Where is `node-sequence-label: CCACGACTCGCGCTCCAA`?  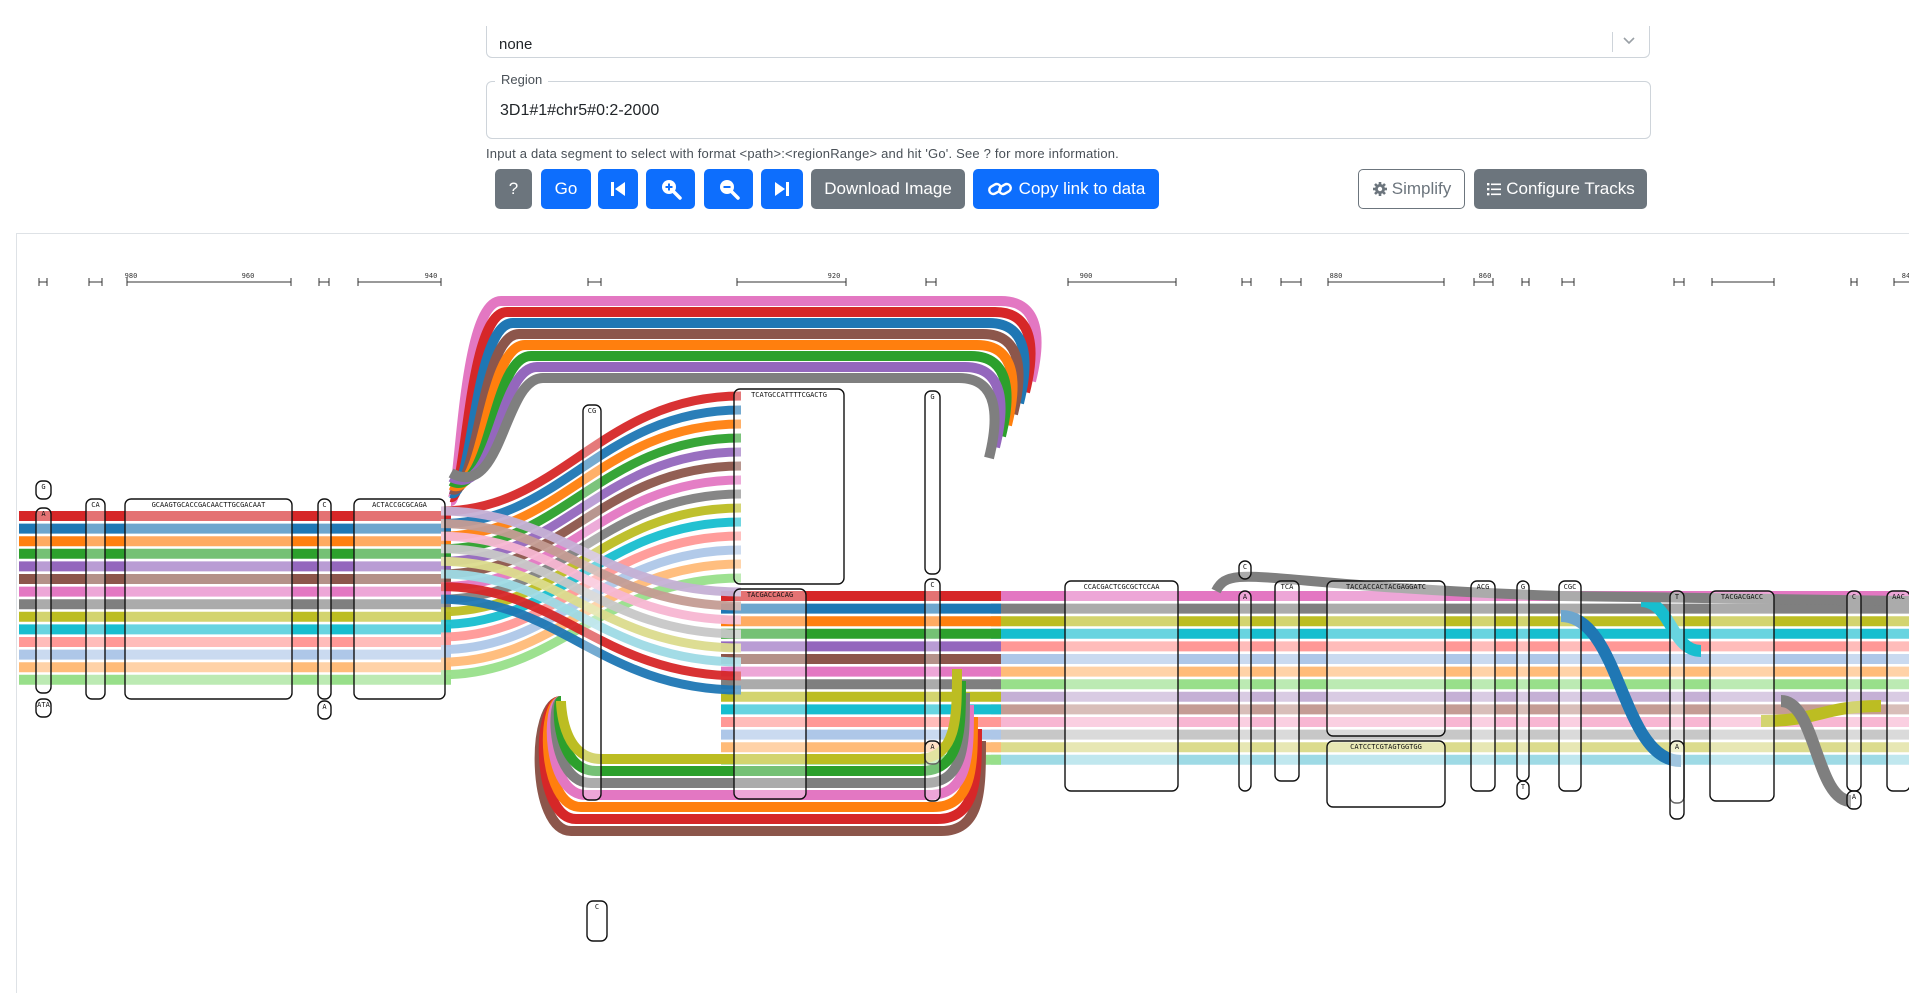
node-sequence-label: CCACGACTCGCGCTCCAA is located at coordinates (1122, 587).